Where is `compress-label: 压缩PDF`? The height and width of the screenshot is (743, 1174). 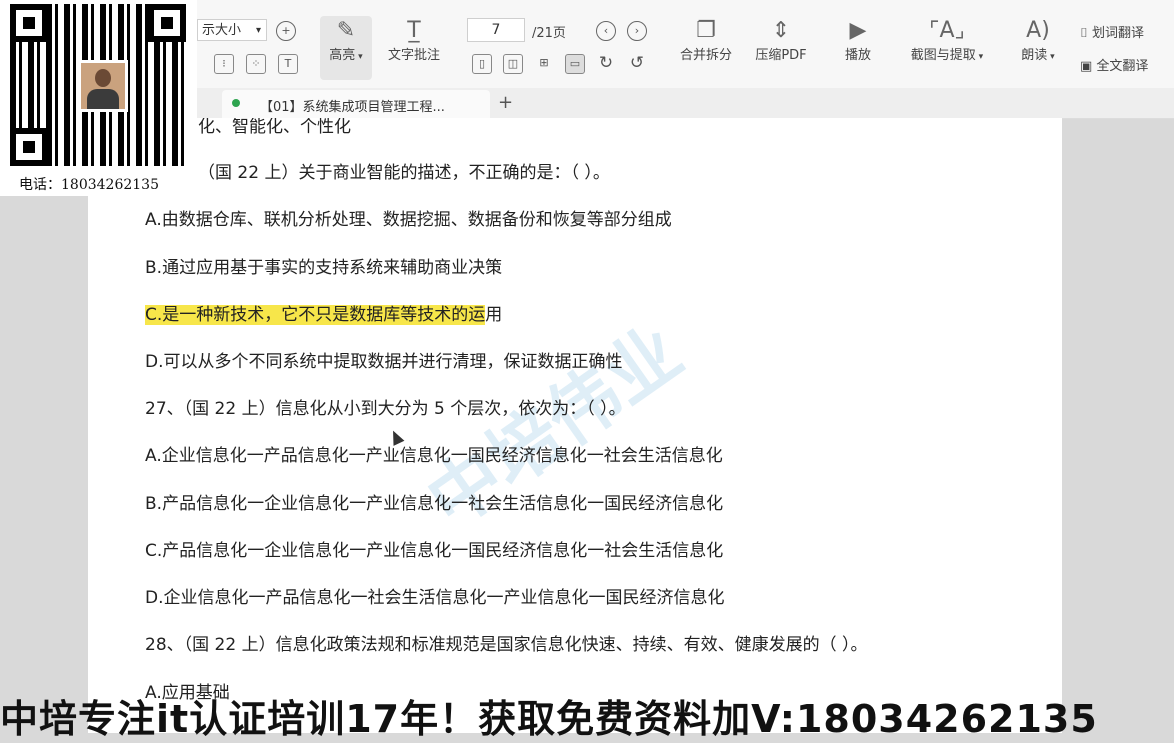
compress-label: 压缩PDF is located at coordinates (781, 55).